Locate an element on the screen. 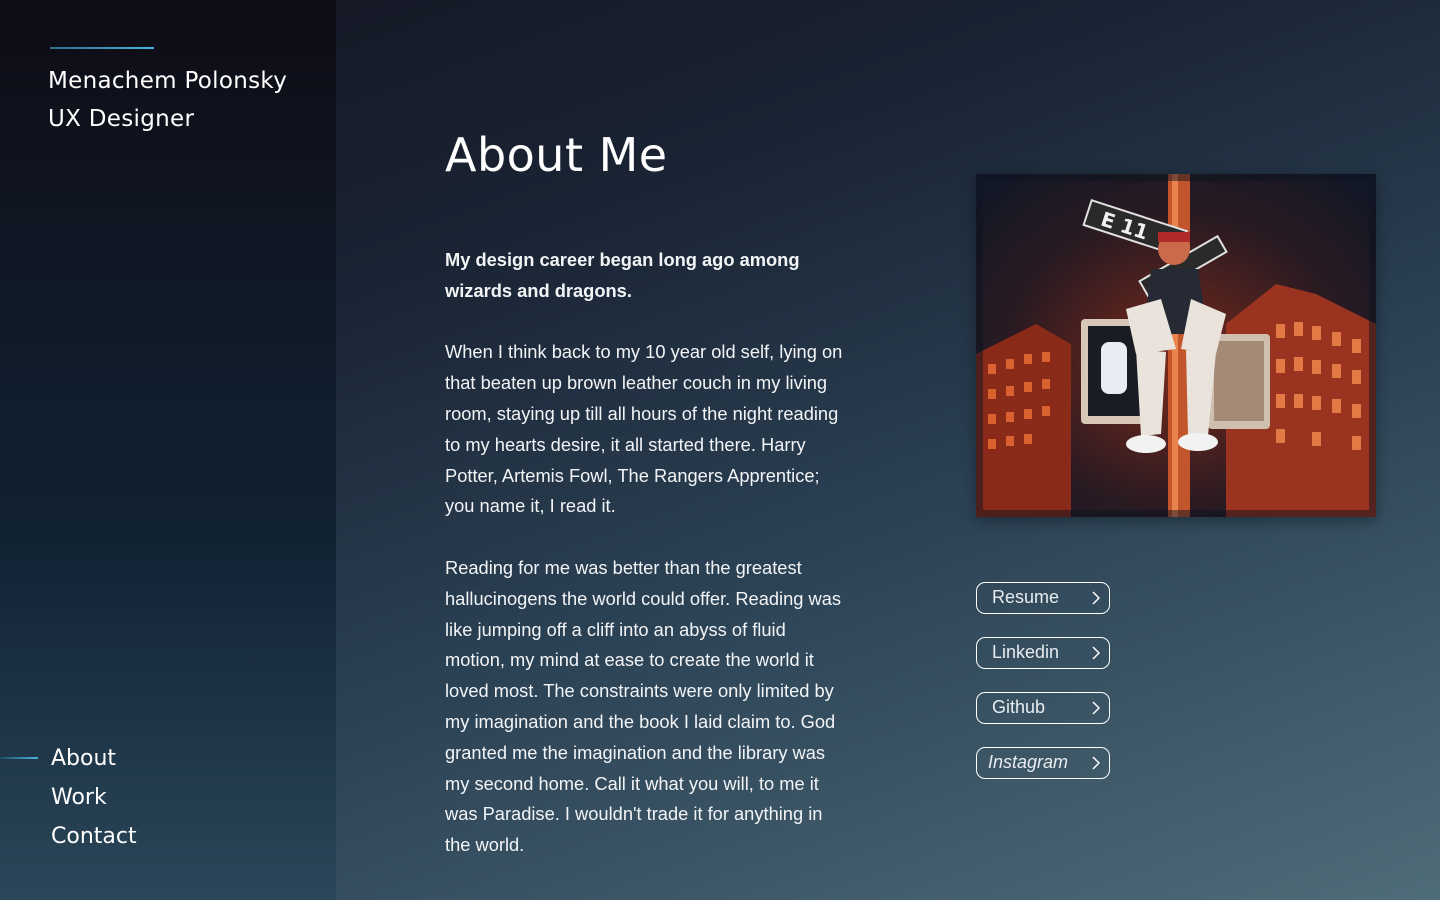 The image size is (1440, 900). profile-photo-illustration: E 11 is located at coordinates (1176, 345).